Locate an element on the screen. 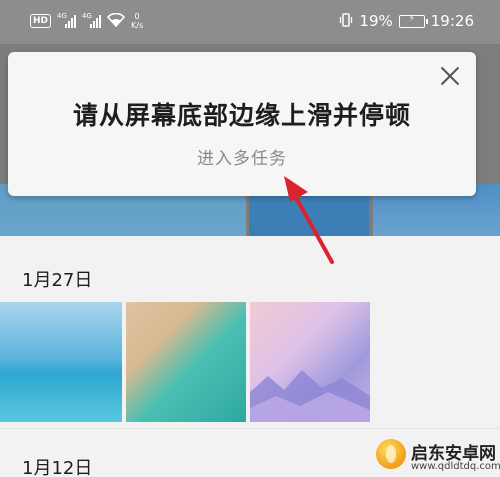 This screenshot has width=500, height=477. hint-title: 请从屏幕底部边缘上滑并停顿 is located at coordinates (241, 115).